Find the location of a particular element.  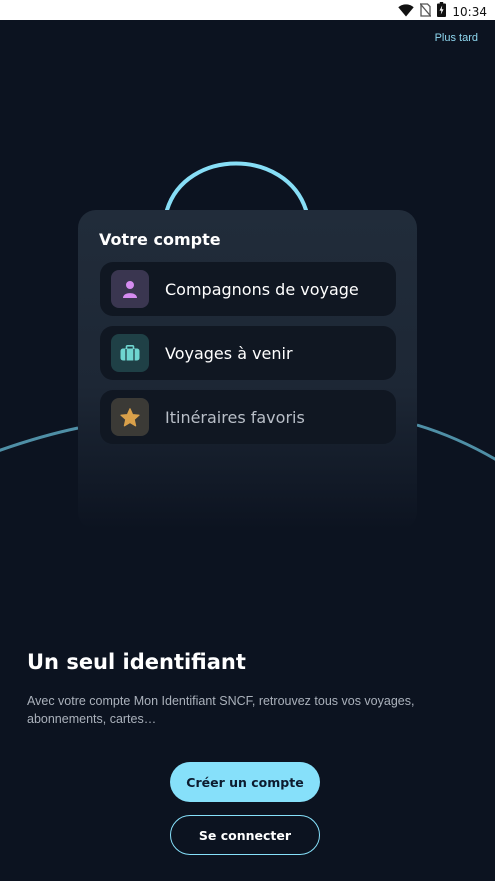

card-item-companions: Compagnons de voyage is located at coordinates (248, 289).